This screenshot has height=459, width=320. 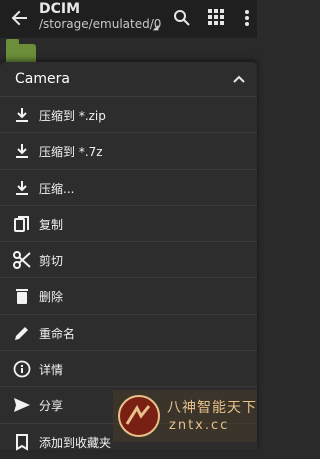 What do you see at coordinates (128, 295) in the screenshot?
I see `menu-item-delete: 删除` at bounding box center [128, 295].